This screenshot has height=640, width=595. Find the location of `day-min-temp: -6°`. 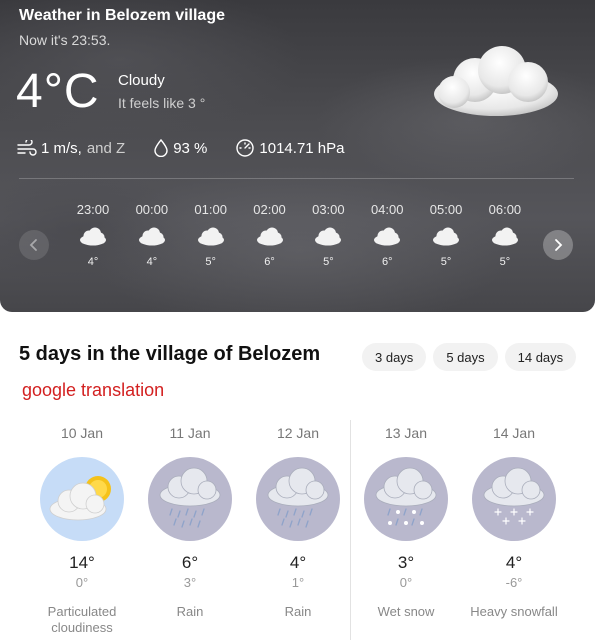

day-min-temp: -6° is located at coordinates (514, 582).